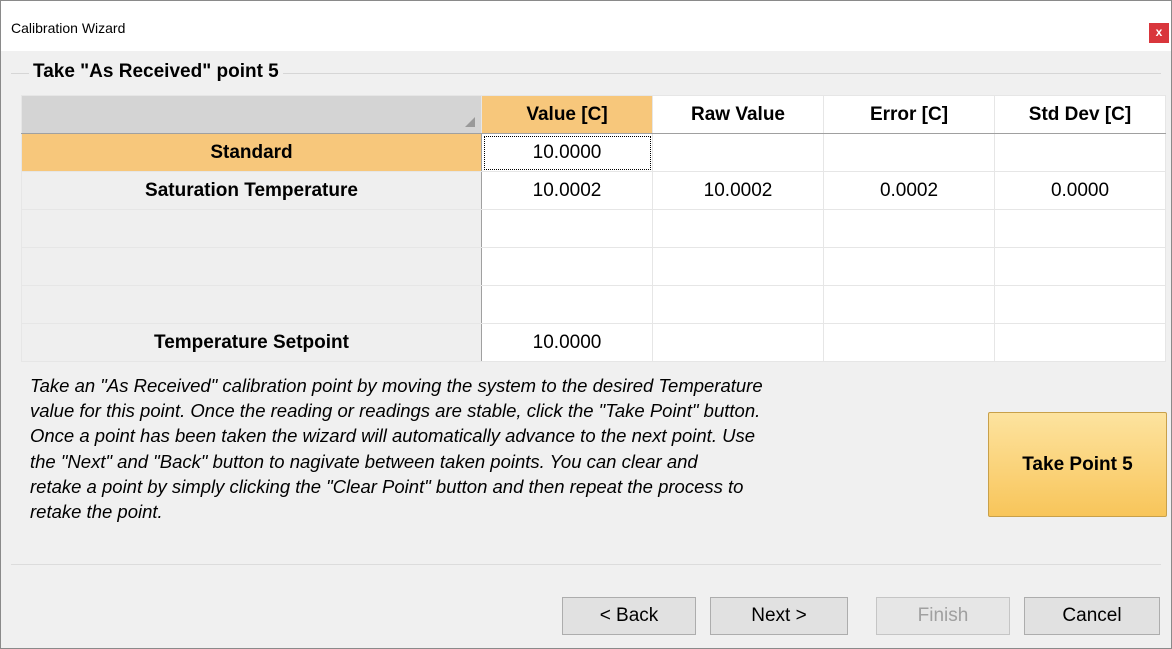 Image resolution: width=1172 pixels, height=649 pixels. I want to click on table-row: Standard 10.0000, so click(593, 152).